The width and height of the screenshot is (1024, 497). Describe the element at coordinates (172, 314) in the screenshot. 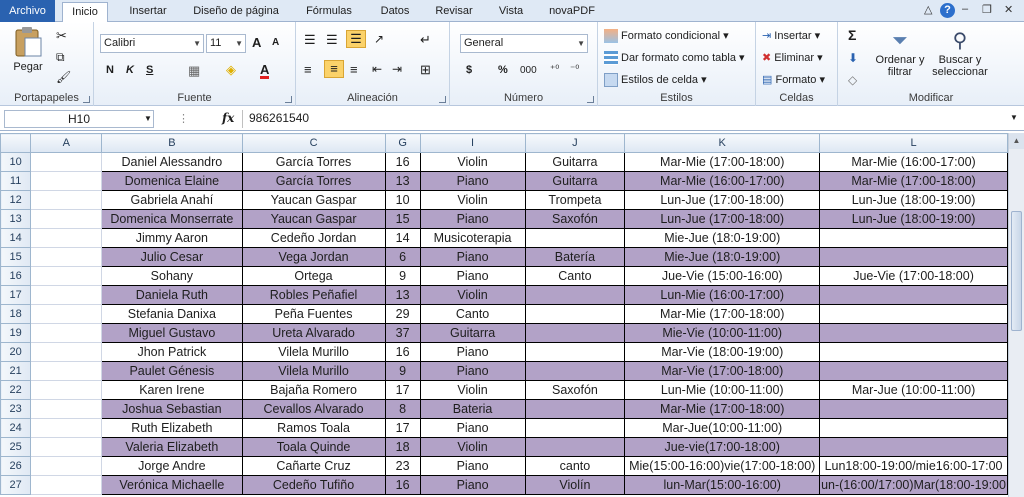

I see `cell: Stefania Danixa` at that location.